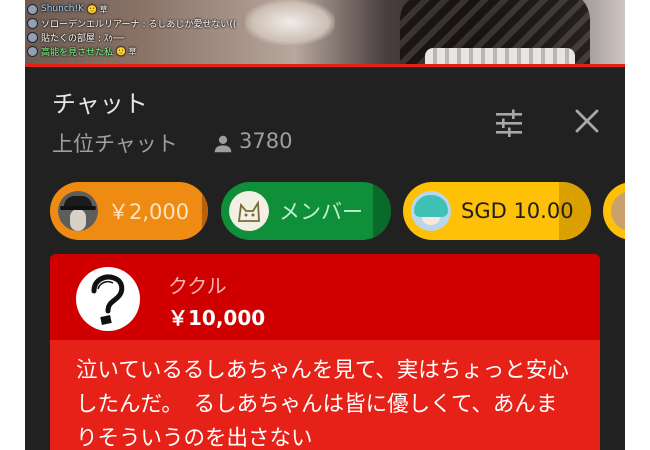 Image resolution: width=650 pixels, height=450 pixels. Describe the element at coordinates (290, 22) in the screenshot. I see `video-background` at that location.